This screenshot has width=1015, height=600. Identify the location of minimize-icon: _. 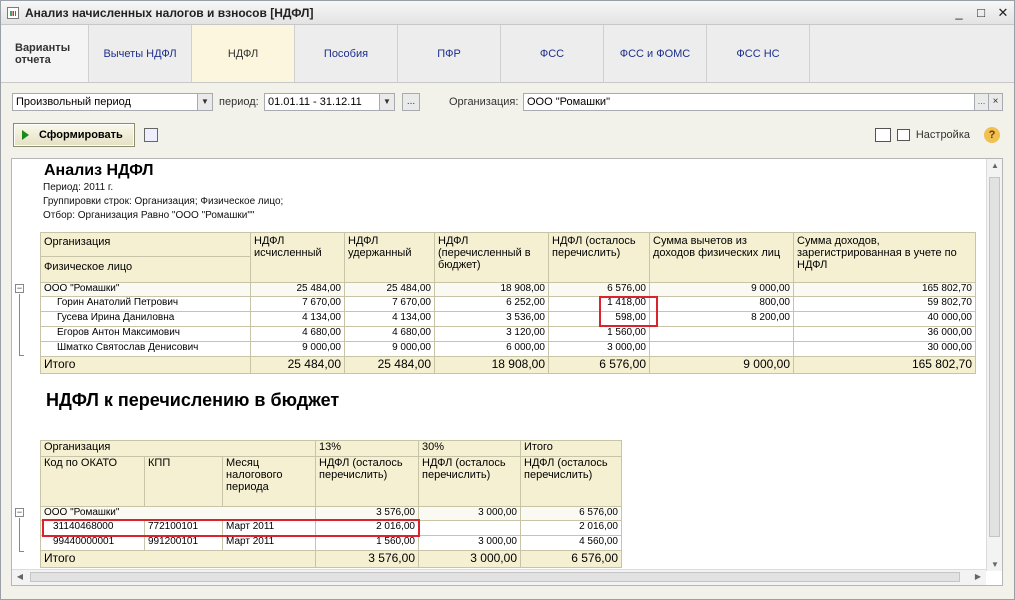
(959, 12).